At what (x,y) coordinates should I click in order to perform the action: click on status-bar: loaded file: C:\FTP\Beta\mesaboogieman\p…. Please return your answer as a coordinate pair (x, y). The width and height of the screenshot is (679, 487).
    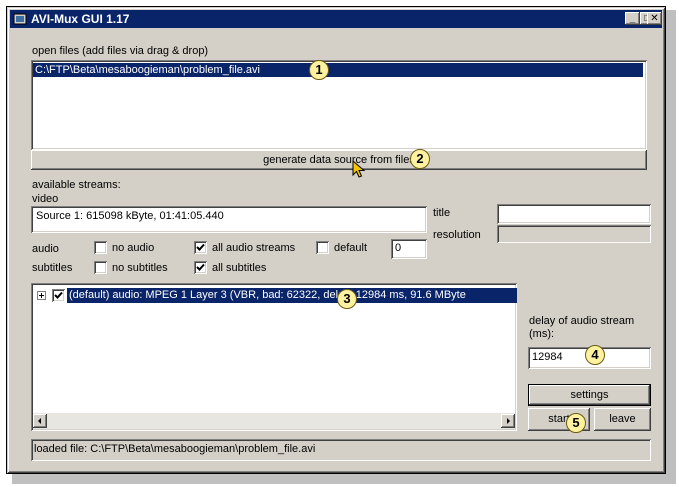
    Looking at the image, I should click on (341, 450).